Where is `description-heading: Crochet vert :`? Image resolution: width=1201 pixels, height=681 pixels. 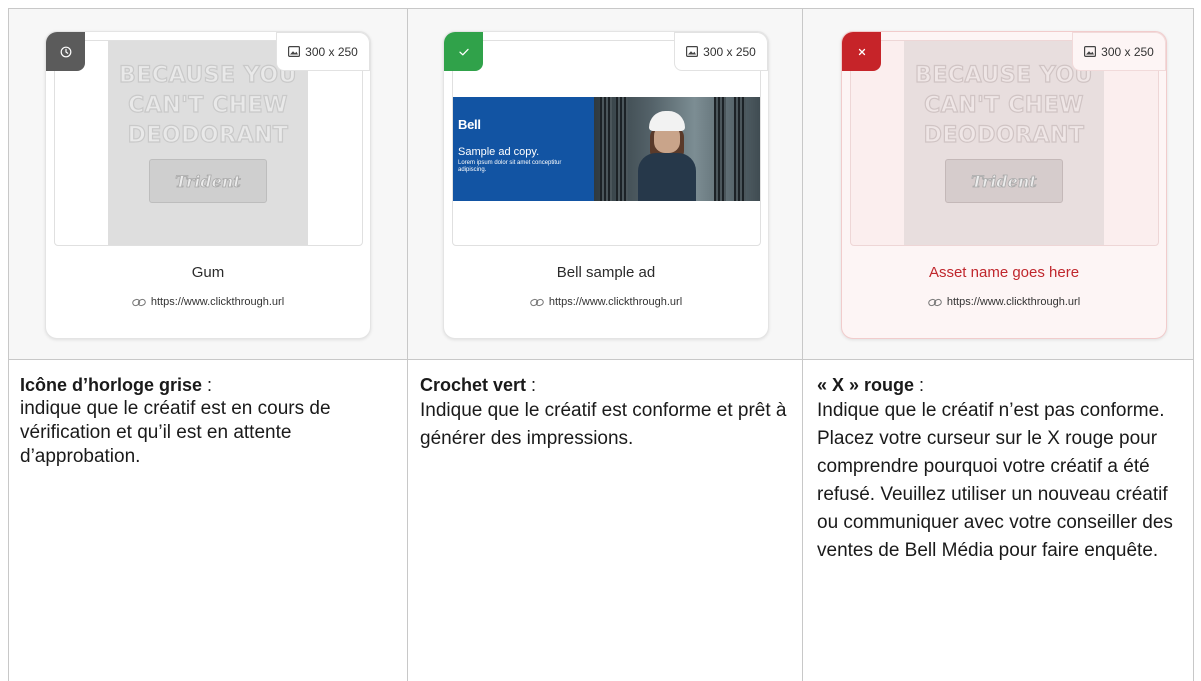
description-heading: Crochet vert : is located at coordinates (605, 385).